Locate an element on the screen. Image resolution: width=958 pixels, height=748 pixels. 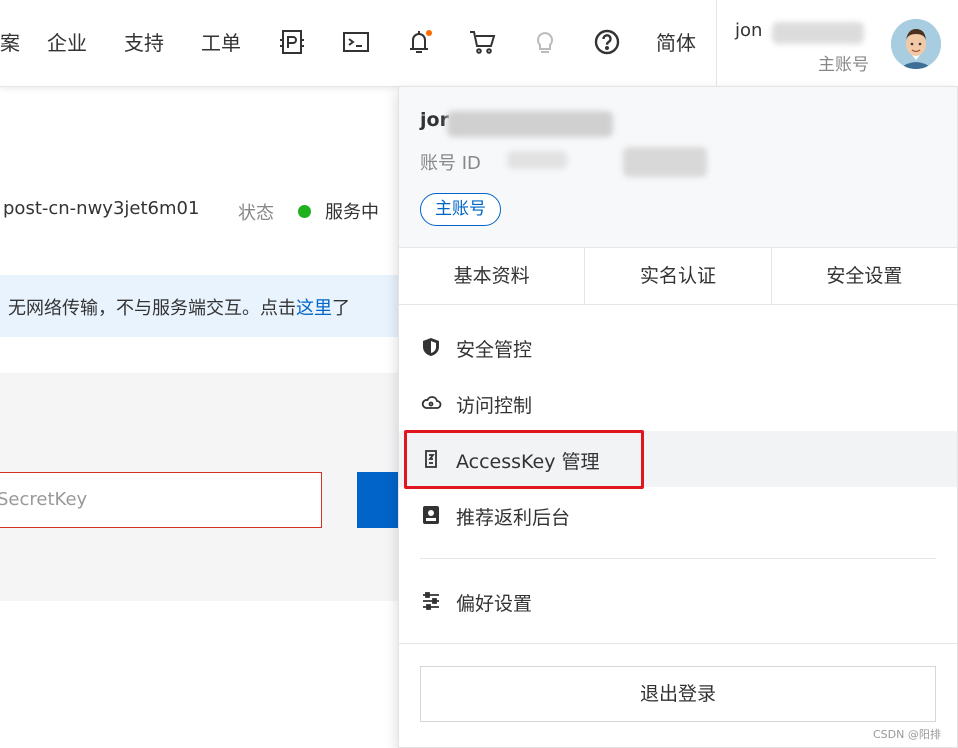
menu-label-preferences: 偏好设置 is located at coordinates (494, 604).